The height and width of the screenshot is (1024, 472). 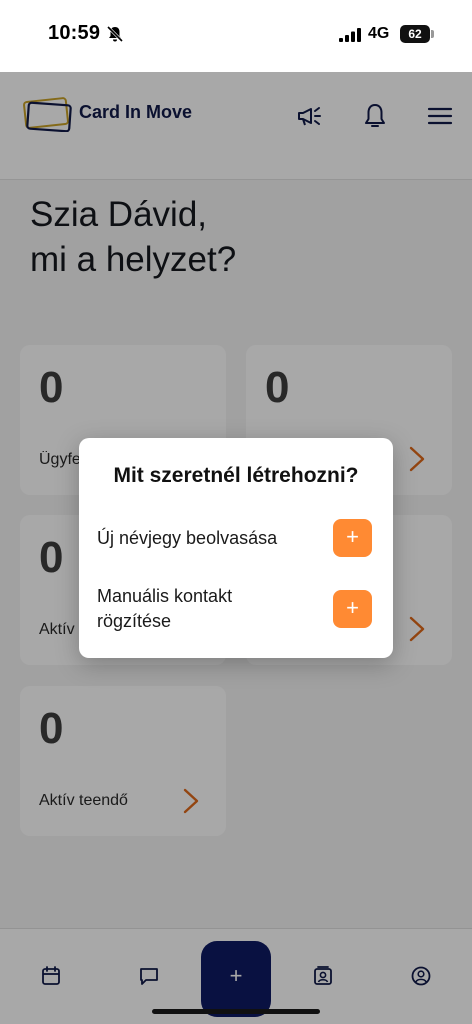 I want to click on cellular-signal-icon, so click(x=350, y=35).